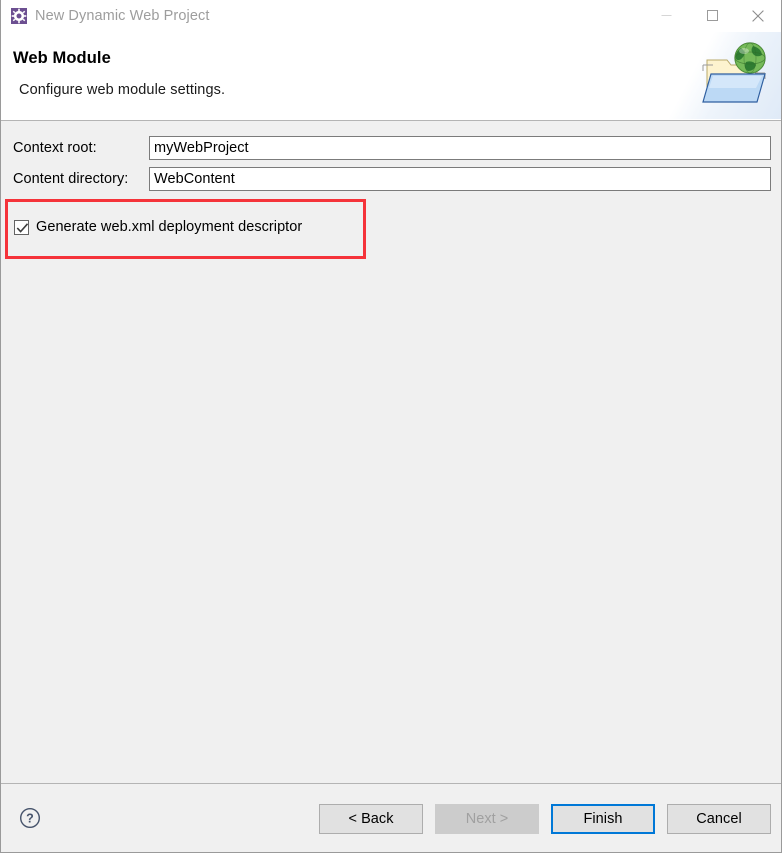  Describe the element at coordinates (460, 148) in the screenshot. I see `context-root-input` at that location.